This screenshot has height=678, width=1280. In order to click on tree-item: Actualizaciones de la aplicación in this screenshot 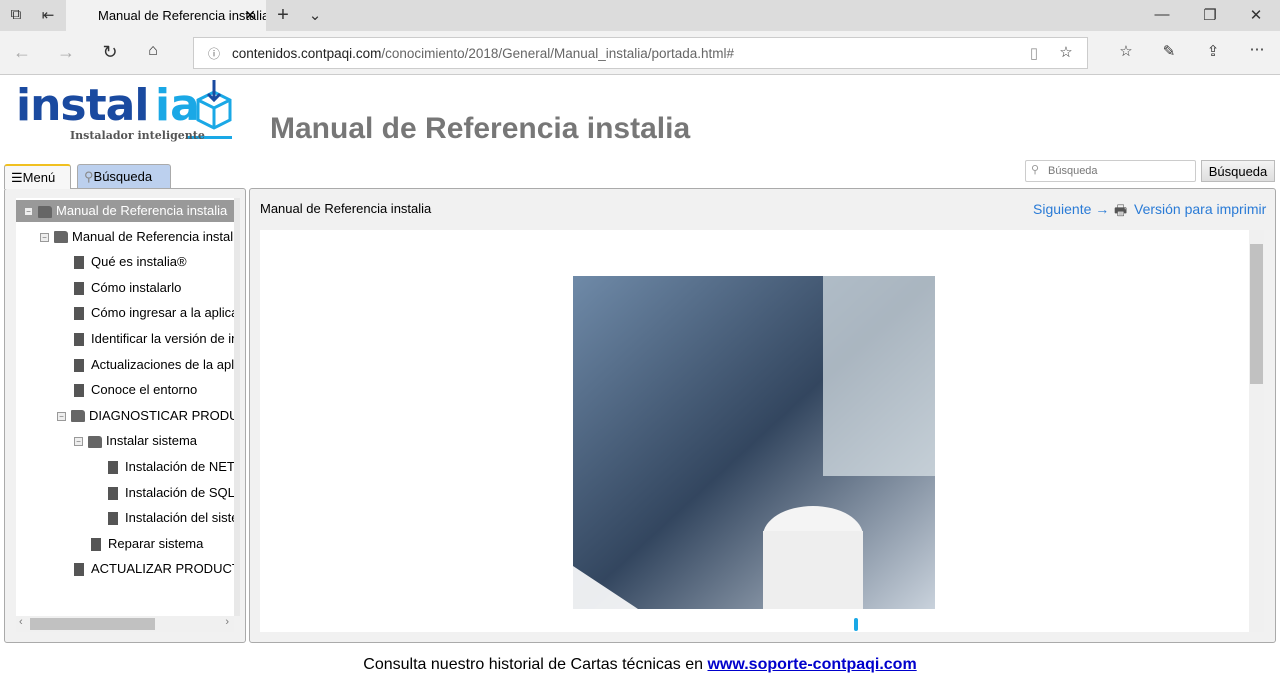, I will do `click(154, 365)`.